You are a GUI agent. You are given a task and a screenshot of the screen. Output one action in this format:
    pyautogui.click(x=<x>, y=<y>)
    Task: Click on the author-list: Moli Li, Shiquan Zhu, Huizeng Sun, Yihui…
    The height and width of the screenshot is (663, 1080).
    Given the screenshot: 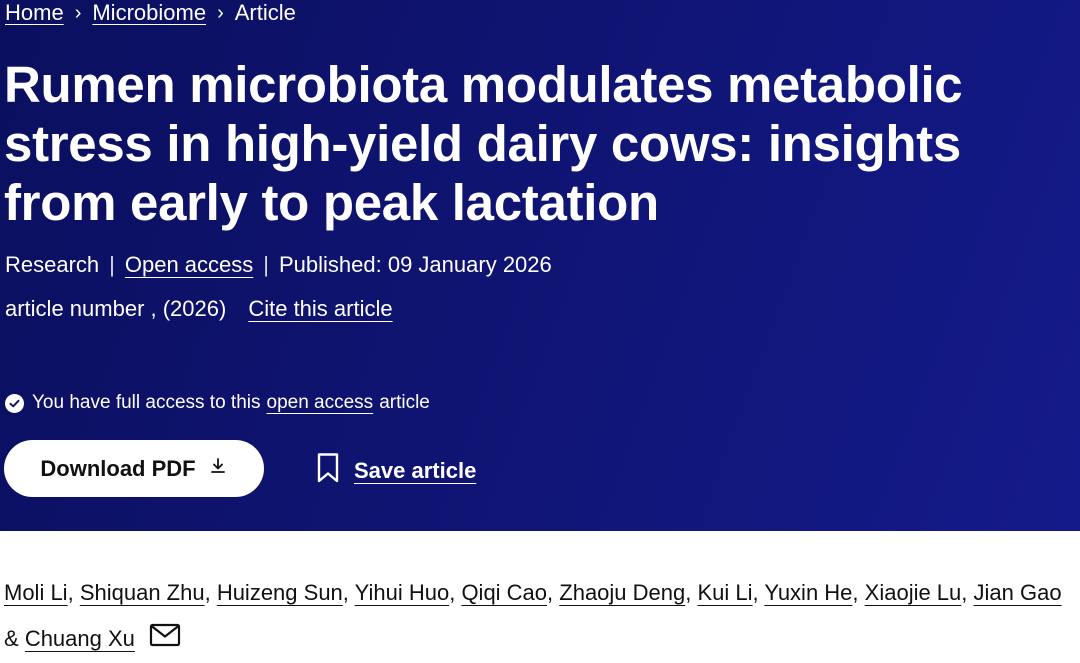 What is the action you would take?
    pyautogui.click(x=542, y=616)
    